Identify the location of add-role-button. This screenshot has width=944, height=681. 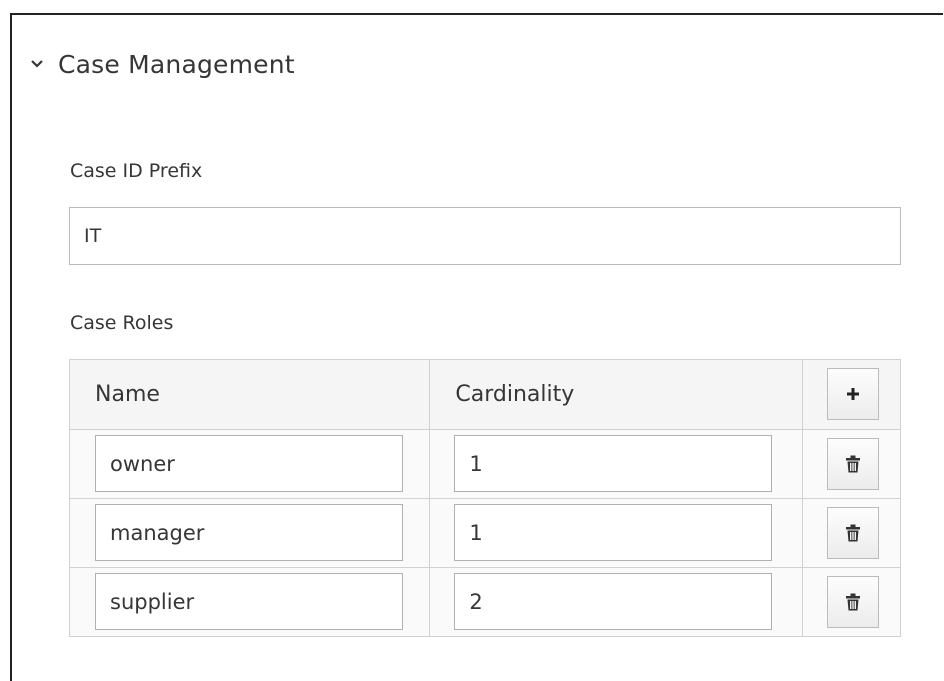
(852, 394).